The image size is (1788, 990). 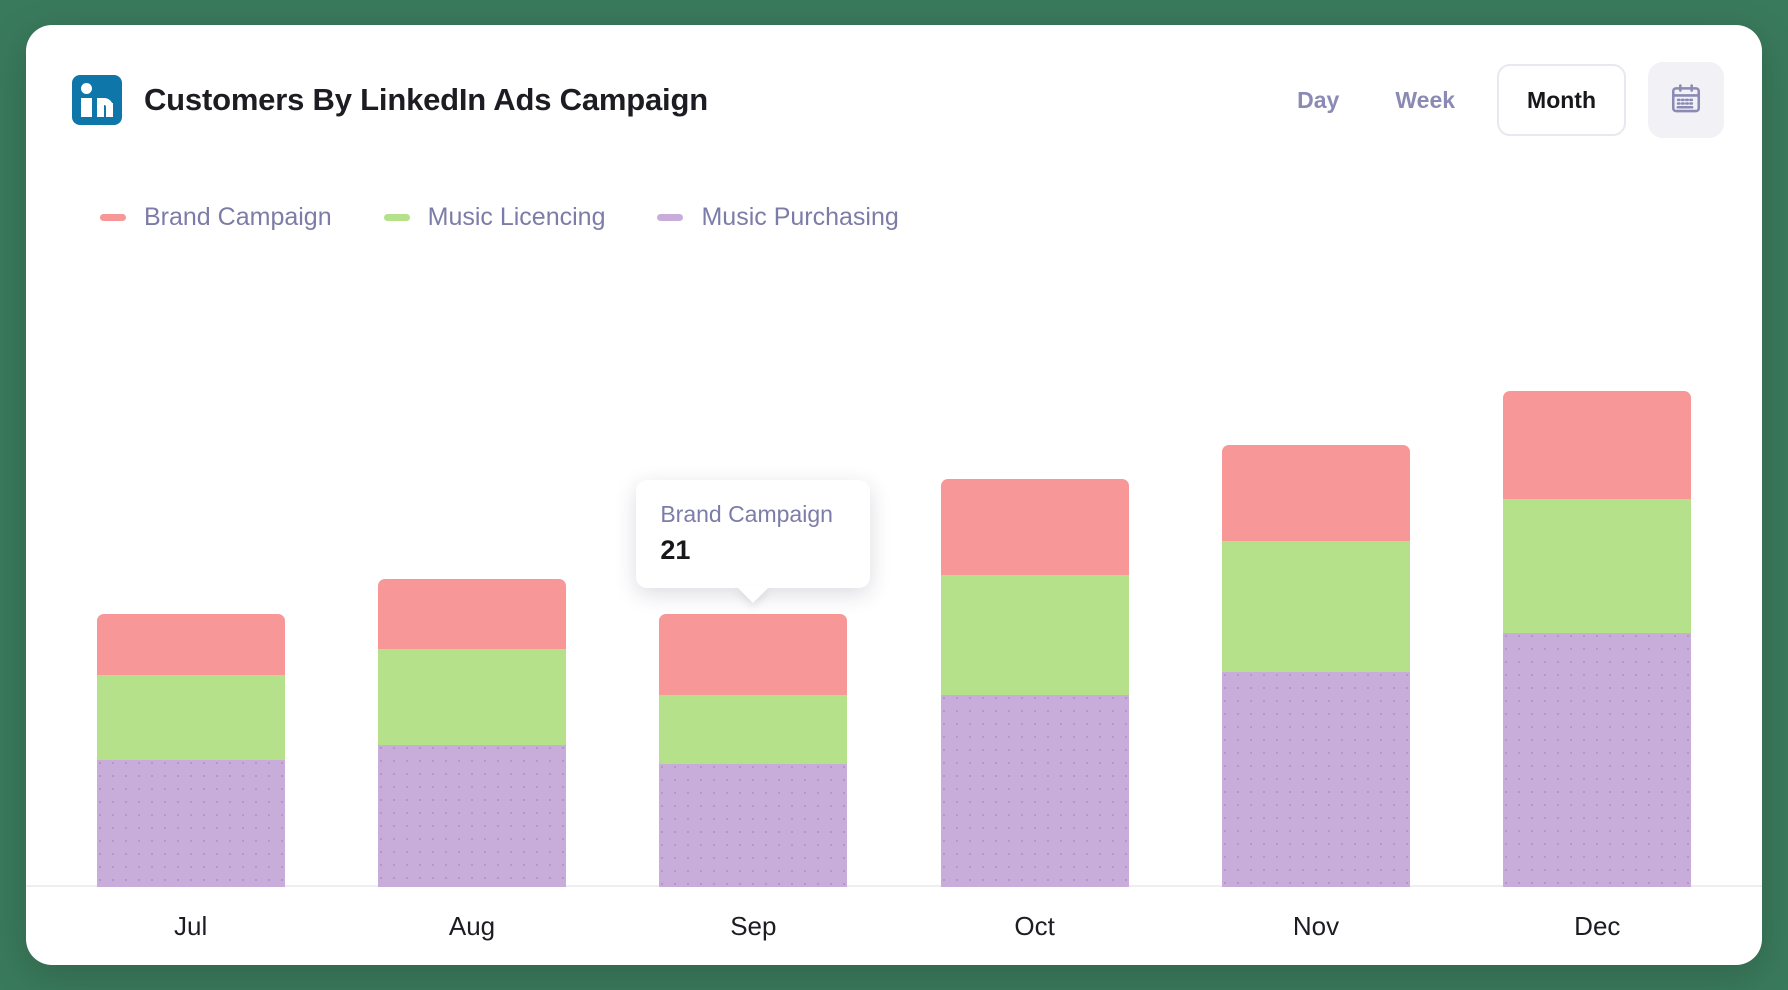 I want to click on x-axis-tick-labels: Jul Aug Sep Oct Nov Dec, so click(x=894, y=926).